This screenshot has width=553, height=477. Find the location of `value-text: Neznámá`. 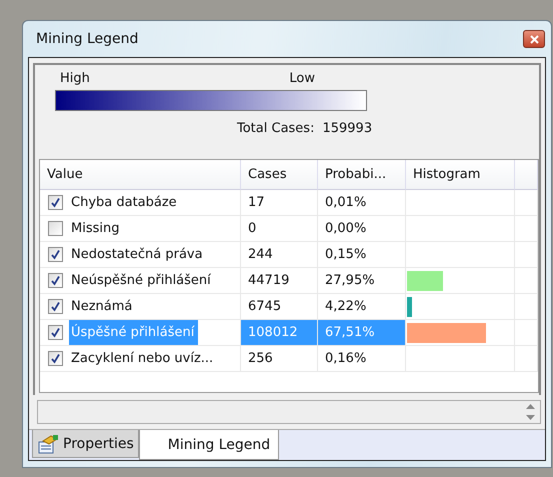

value-text: Neznámá is located at coordinates (102, 306).